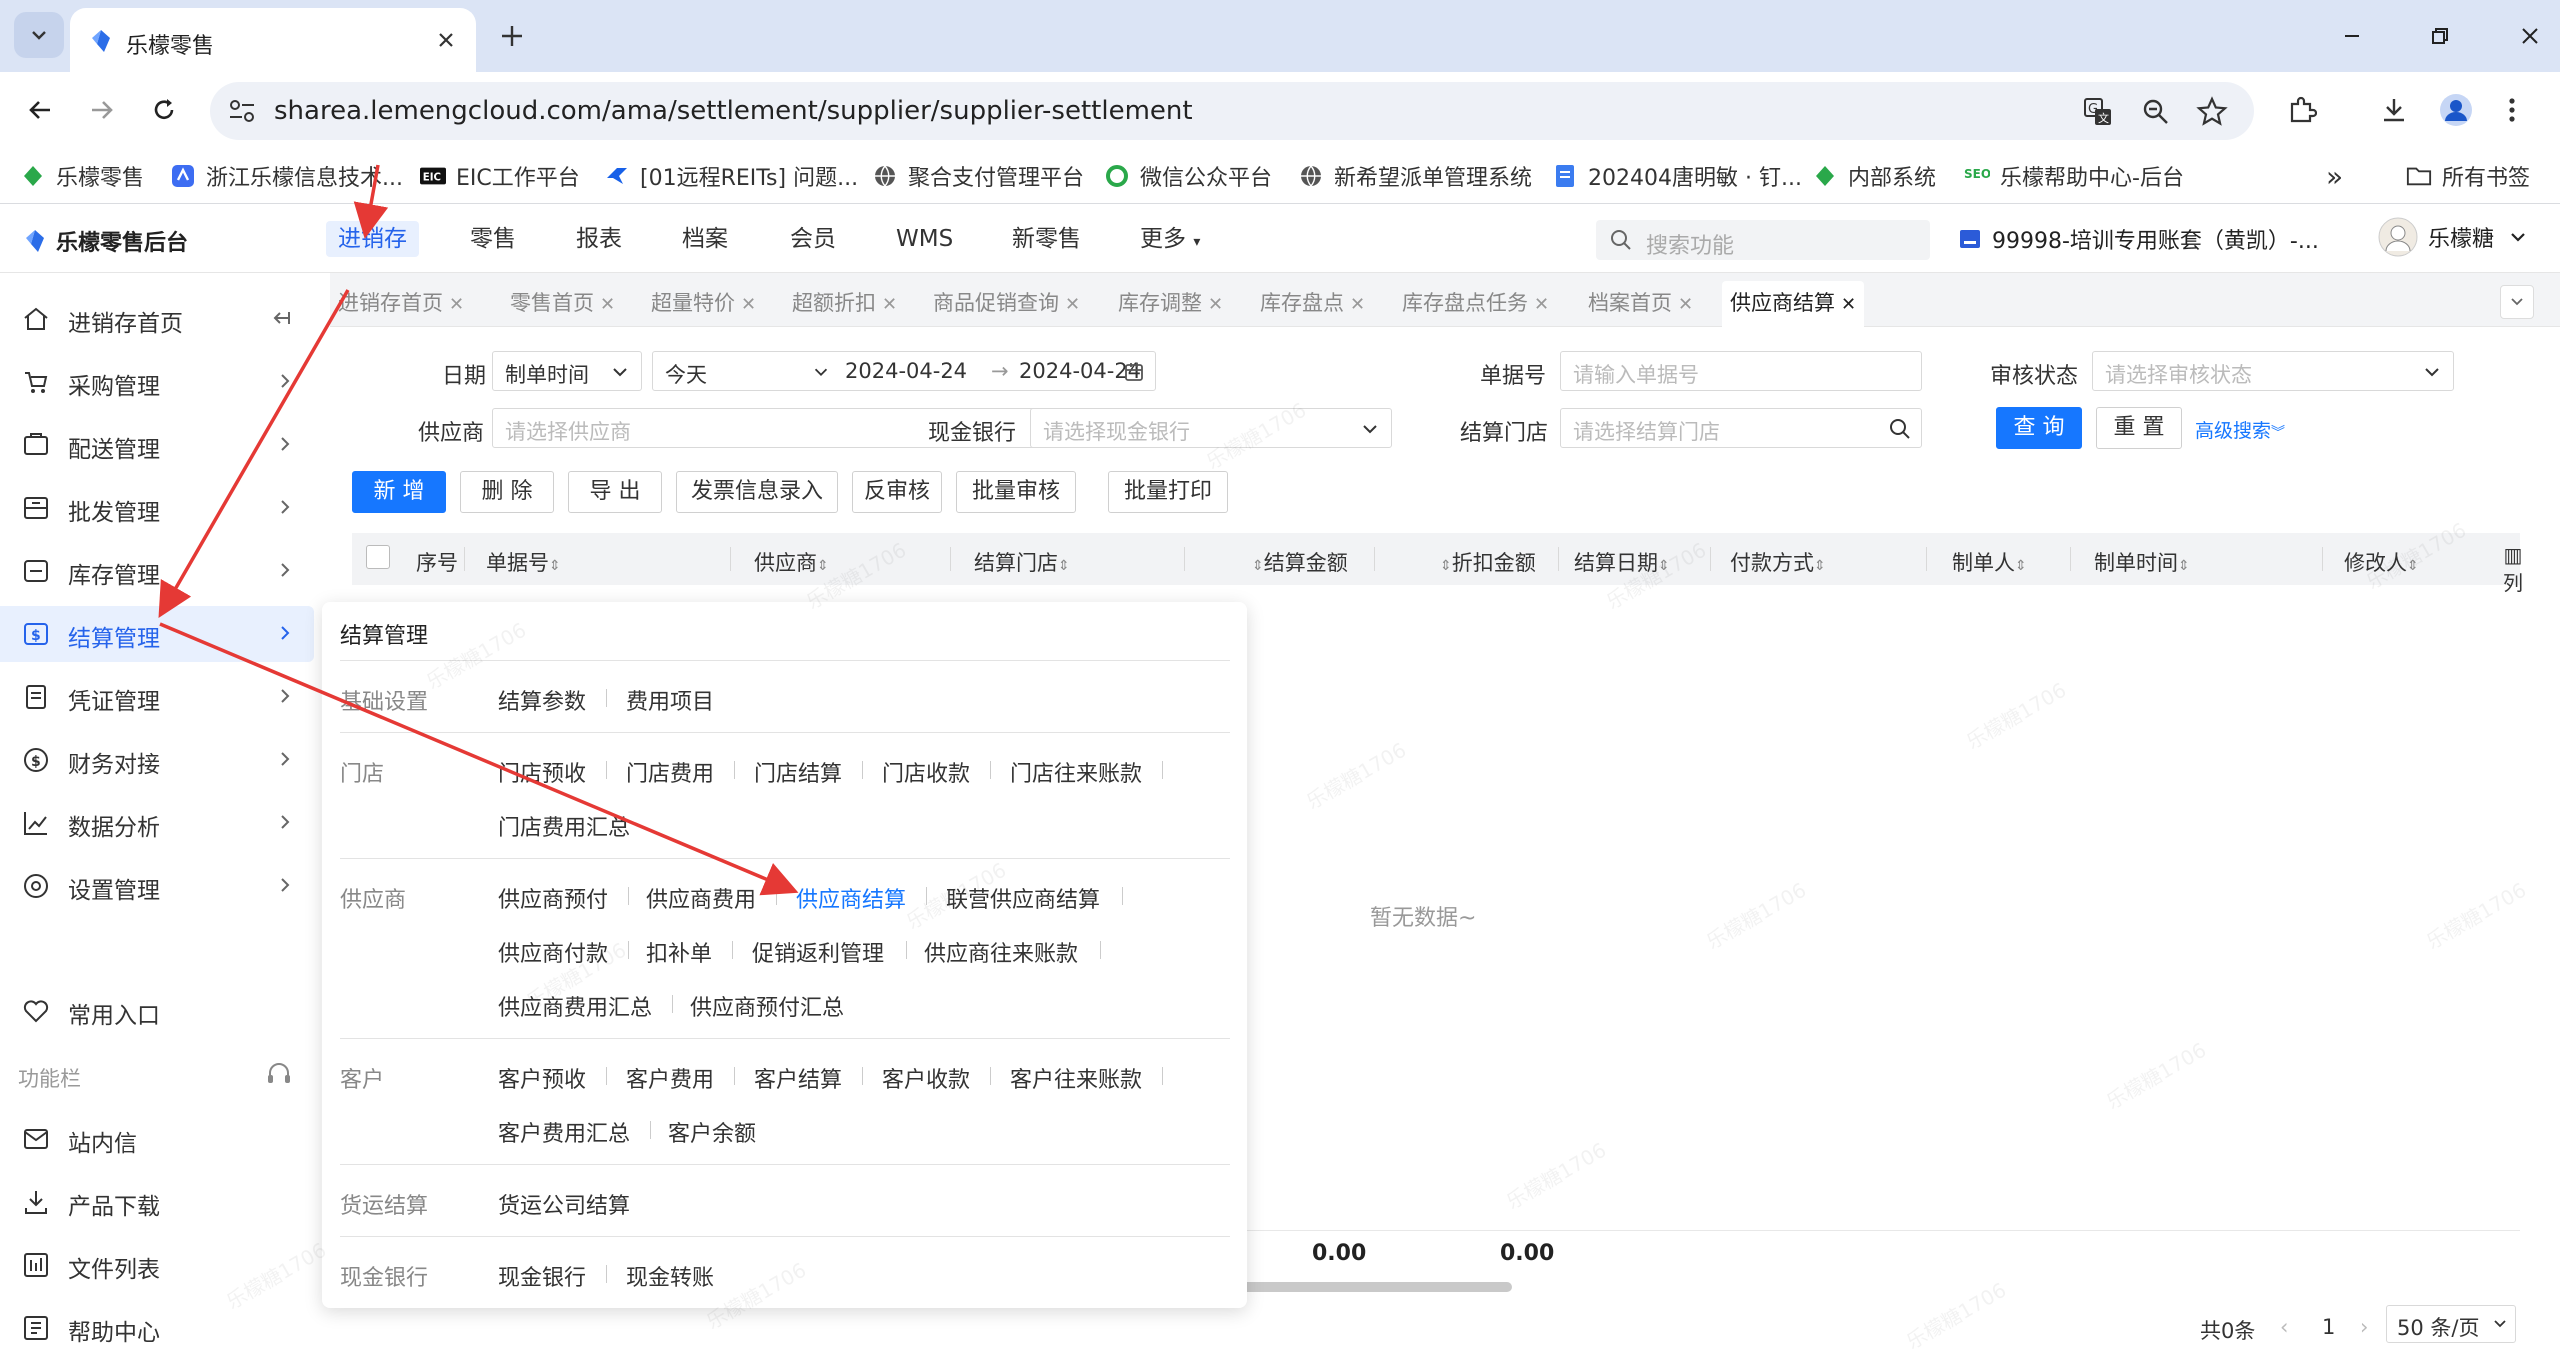 The height and width of the screenshot is (1370, 2560). I want to click on page-tab: 库存盘点任务 ✕, so click(1475, 304).